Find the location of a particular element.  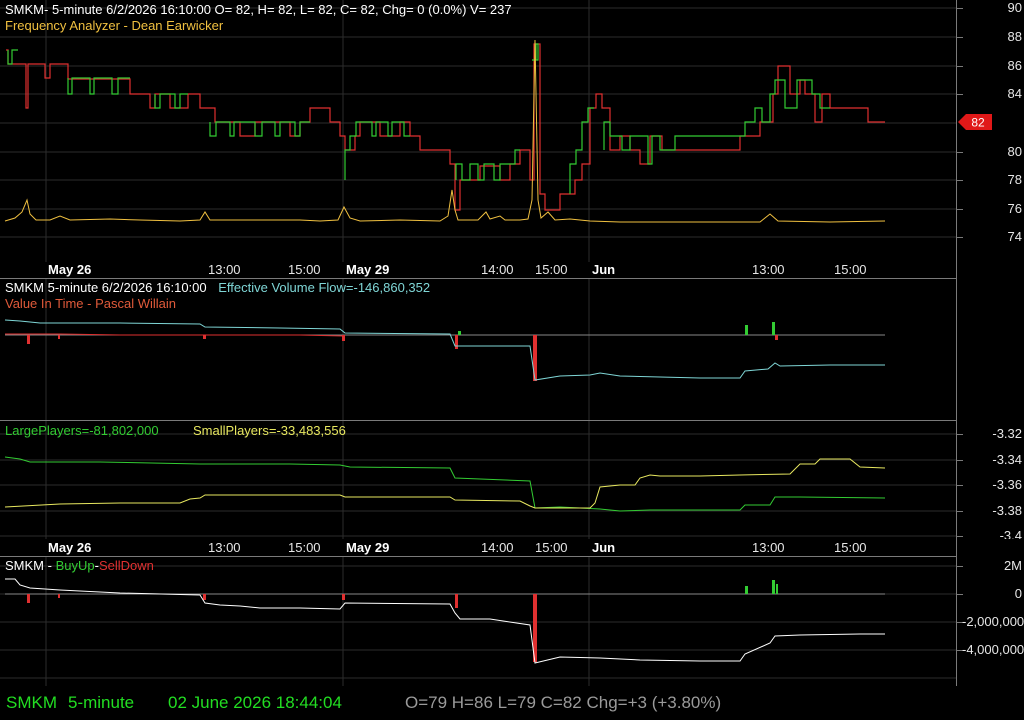

effective-volume-flow-line is located at coordinates (444, 350).